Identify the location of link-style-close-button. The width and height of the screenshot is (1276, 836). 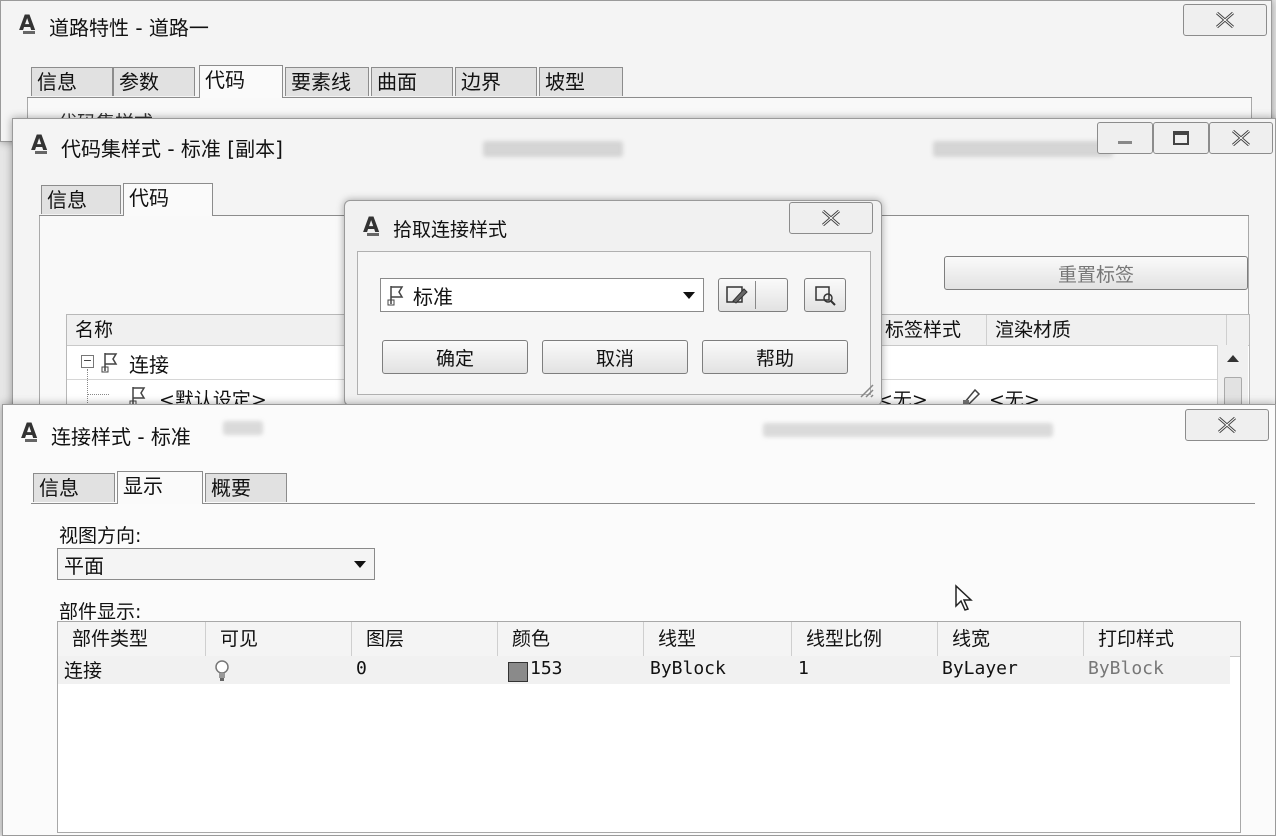
(1227, 425).